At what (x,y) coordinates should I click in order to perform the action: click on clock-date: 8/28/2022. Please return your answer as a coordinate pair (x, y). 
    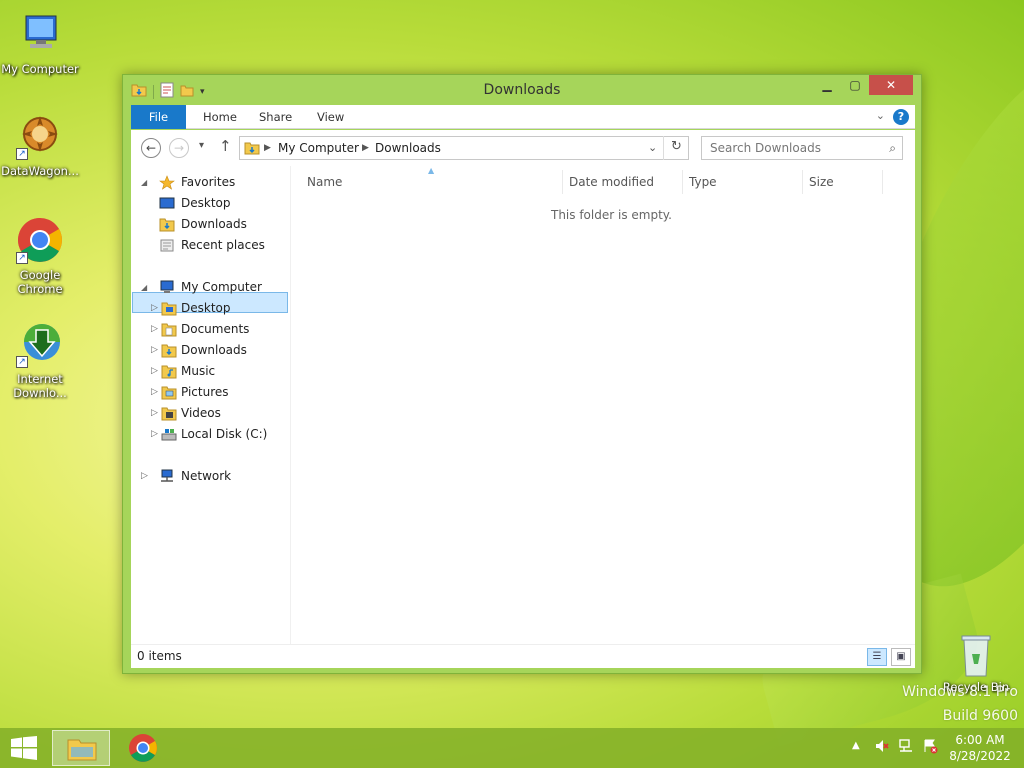
    Looking at the image, I should click on (980, 756).